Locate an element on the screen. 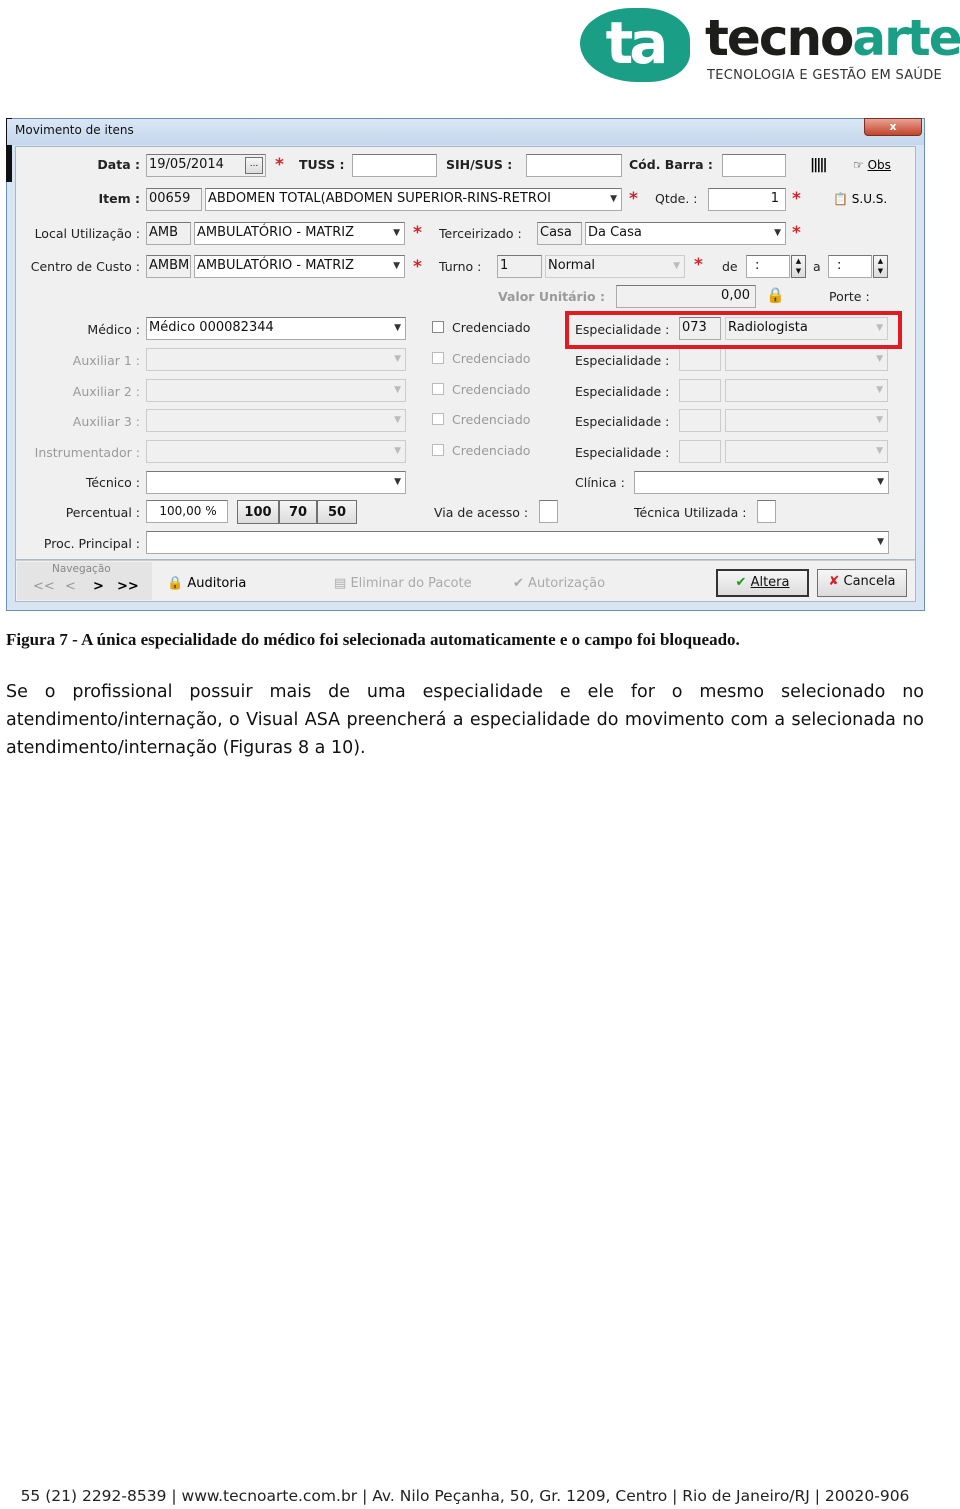  sih-sus-field is located at coordinates (574, 165).